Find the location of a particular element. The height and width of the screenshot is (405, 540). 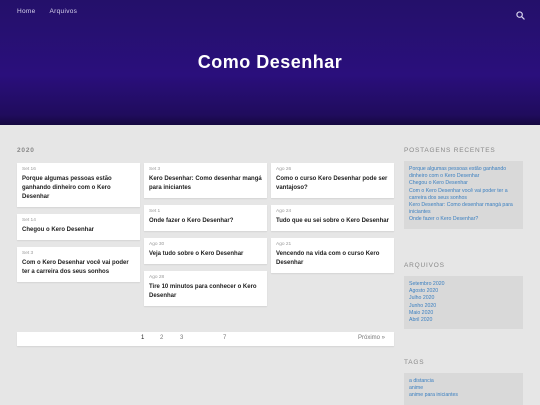

post-date: Set 16 is located at coordinates (29, 169).